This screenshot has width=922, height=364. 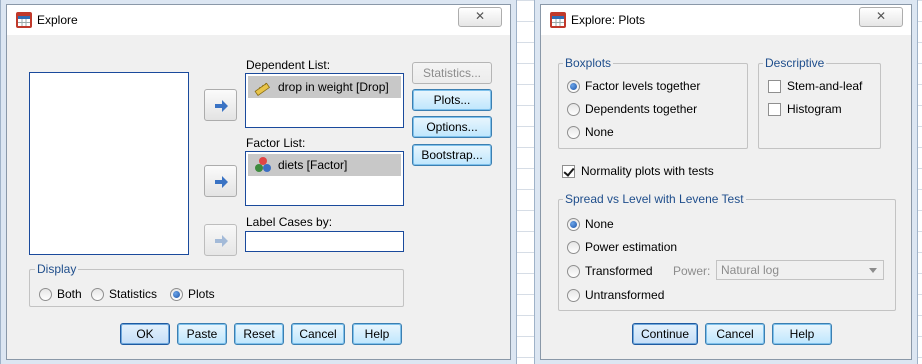 I want to click on factor-variable-item: diets [Factor], so click(x=324, y=165).